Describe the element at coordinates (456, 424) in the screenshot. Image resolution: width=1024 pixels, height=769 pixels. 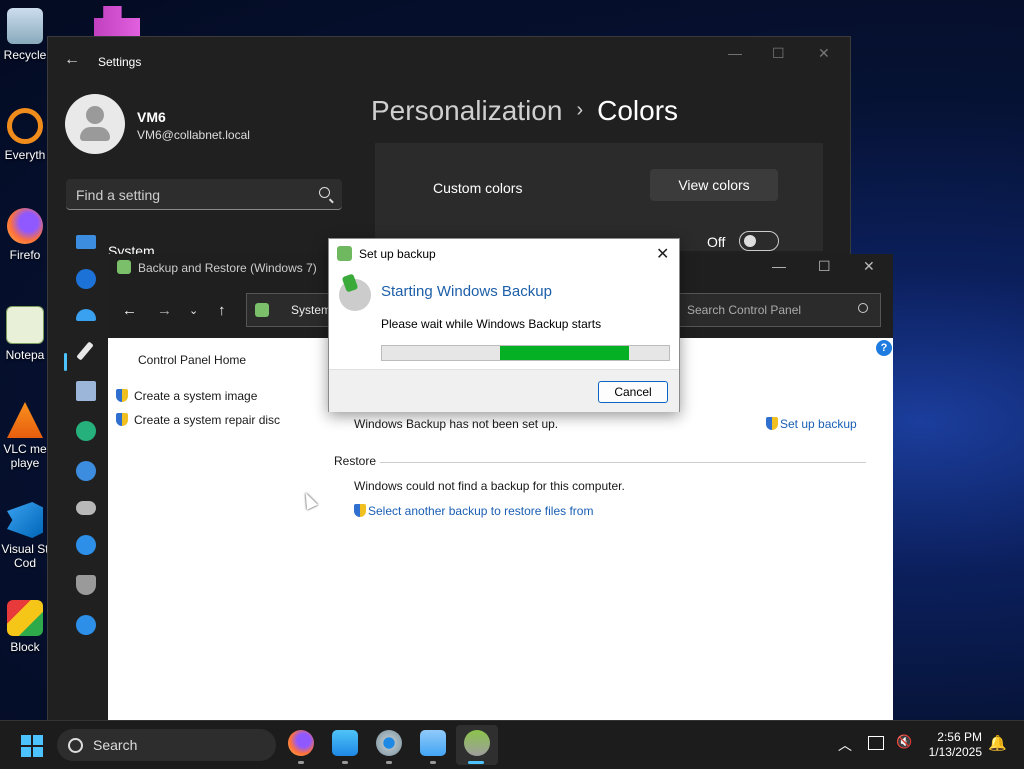
I see `backup-status: Windows Backup has not been set up.` at that location.